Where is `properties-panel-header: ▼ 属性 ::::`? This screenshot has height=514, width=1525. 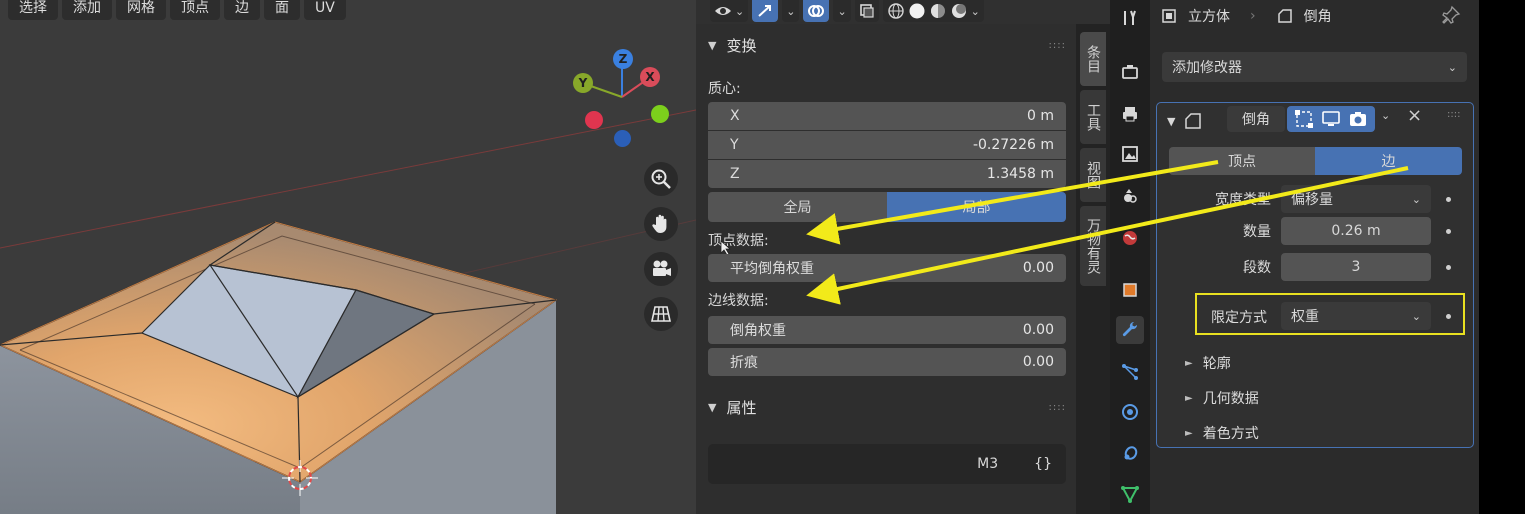 properties-panel-header: ▼ 属性 :::: is located at coordinates (886, 407).